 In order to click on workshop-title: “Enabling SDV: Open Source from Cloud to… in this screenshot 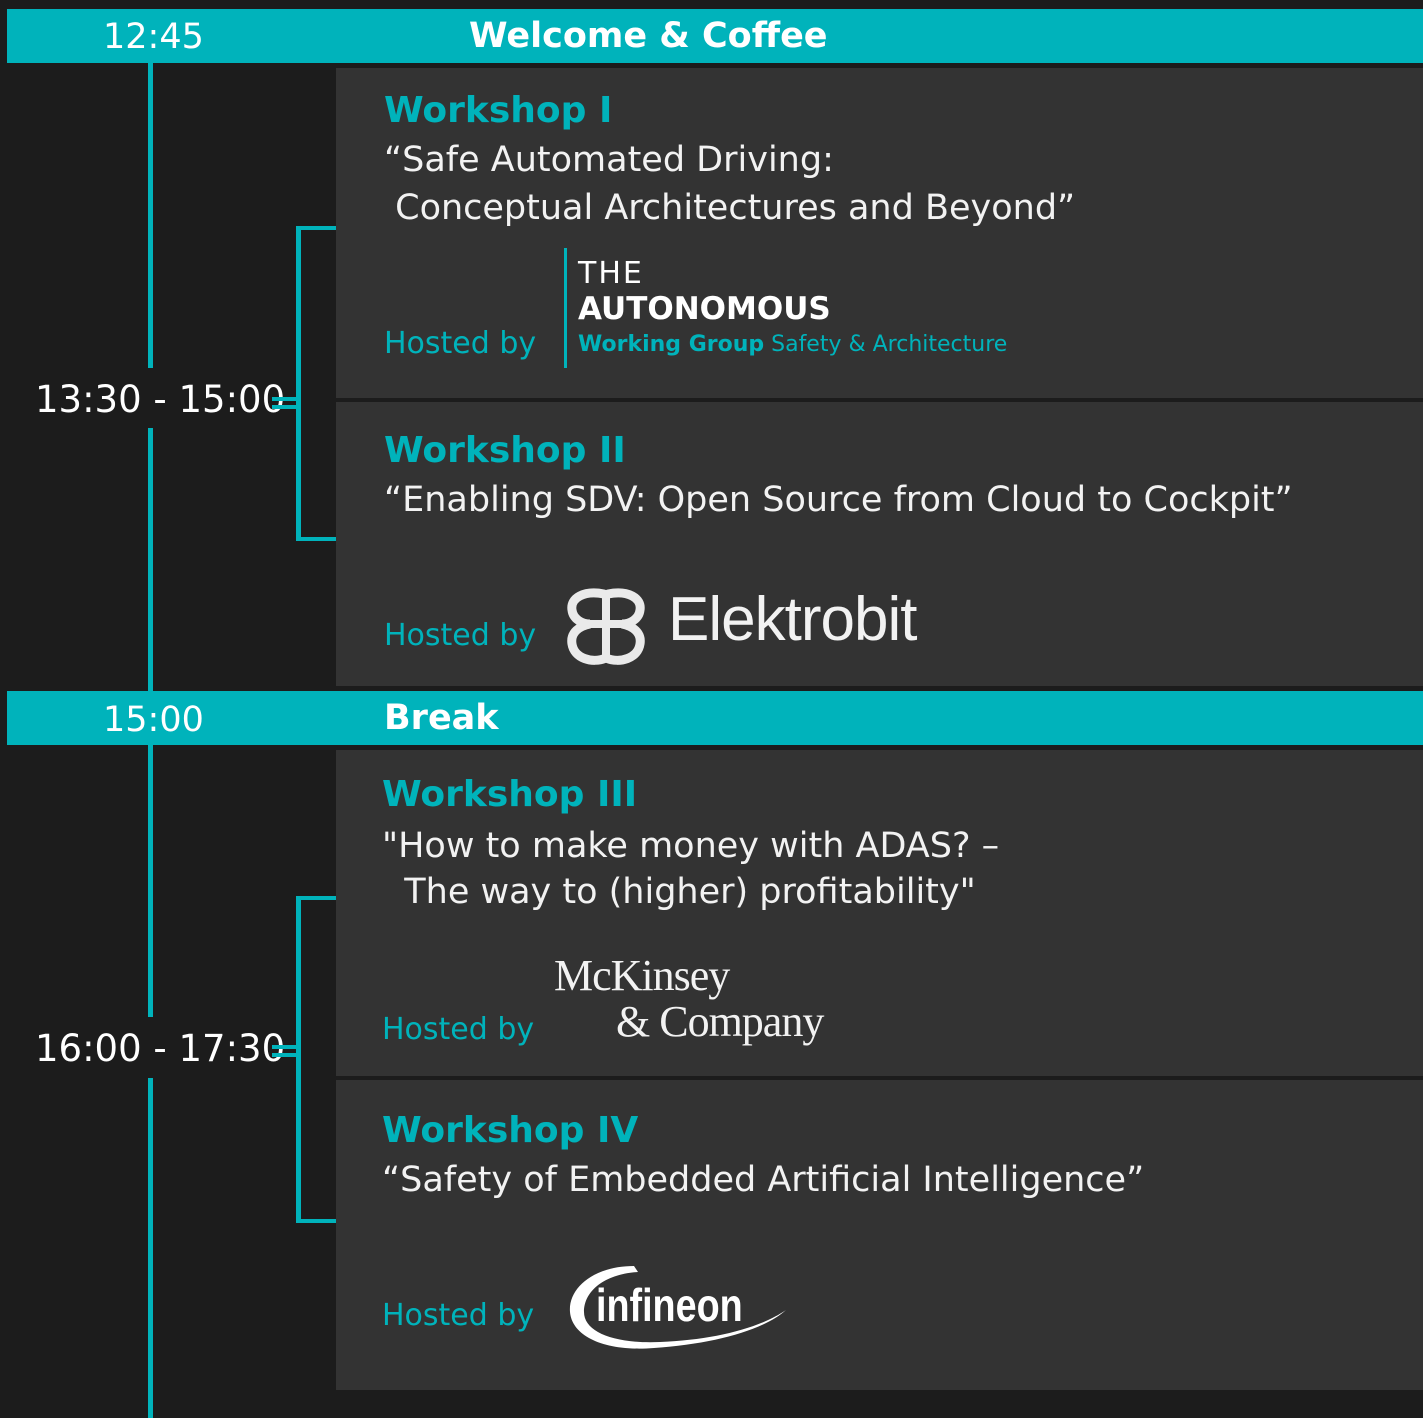, I will do `click(838, 500)`.